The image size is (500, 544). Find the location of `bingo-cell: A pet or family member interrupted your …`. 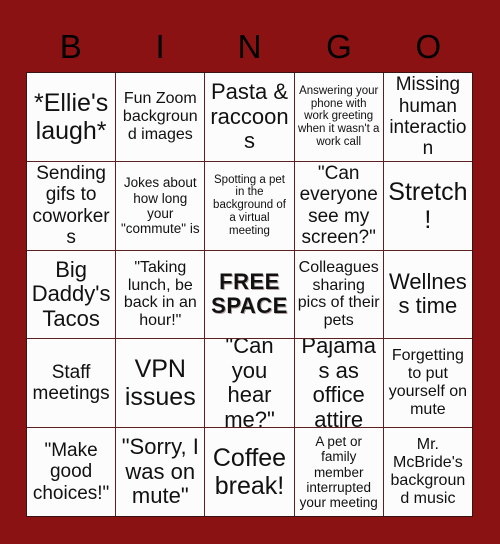

bingo-cell: A pet or family member interrupted your … is located at coordinates (338, 472).